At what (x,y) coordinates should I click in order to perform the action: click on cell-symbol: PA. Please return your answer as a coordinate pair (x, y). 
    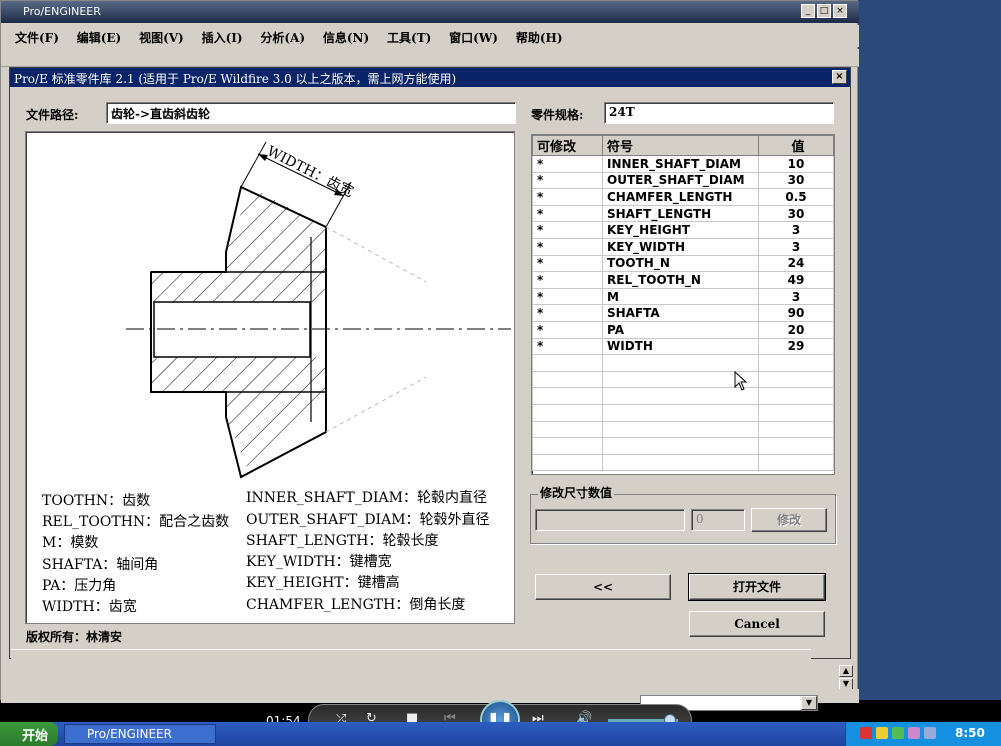
    Looking at the image, I should click on (680, 329).